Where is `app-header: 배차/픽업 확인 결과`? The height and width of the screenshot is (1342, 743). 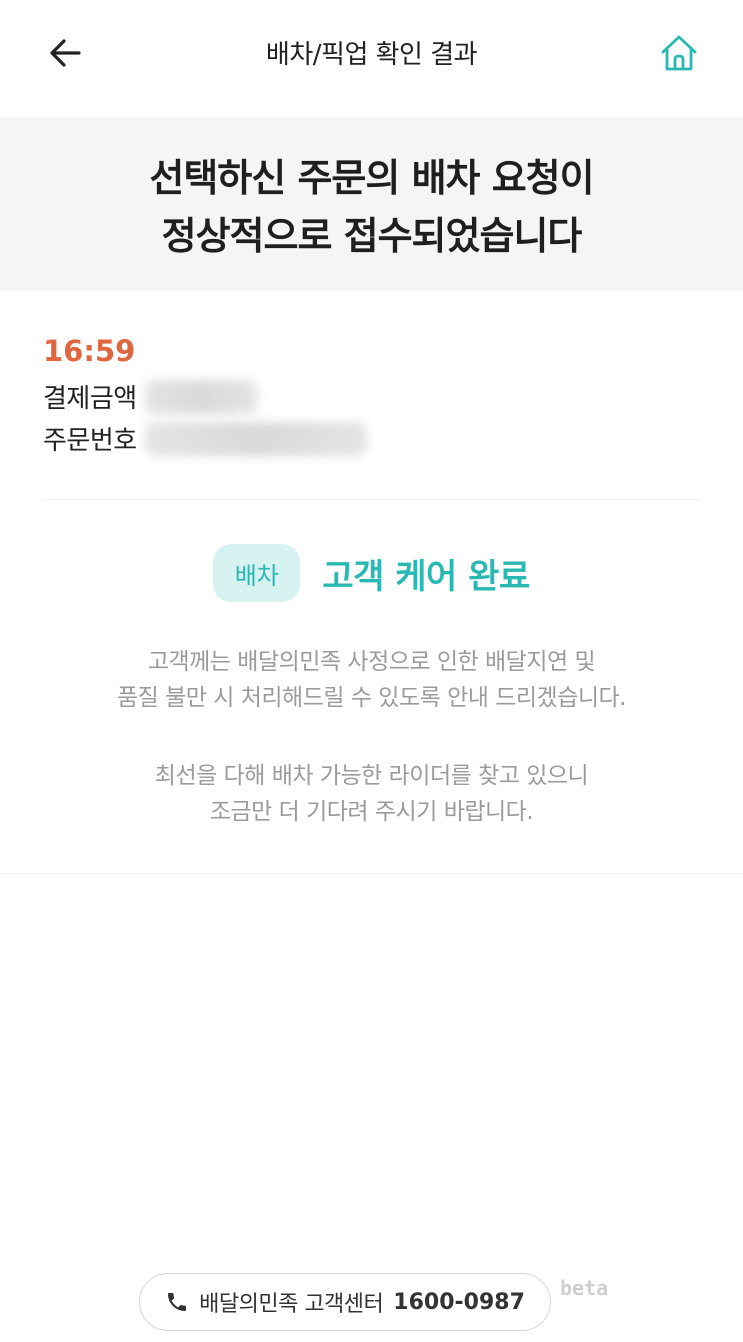 app-header: 배차/픽업 확인 결과 is located at coordinates (371, 58).